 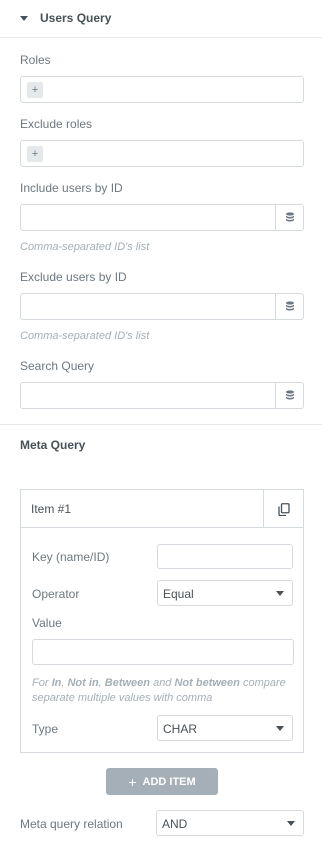 What do you see at coordinates (57, 366) in the screenshot?
I see `search-query-label: Search Query` at bounding box center [57, 366].